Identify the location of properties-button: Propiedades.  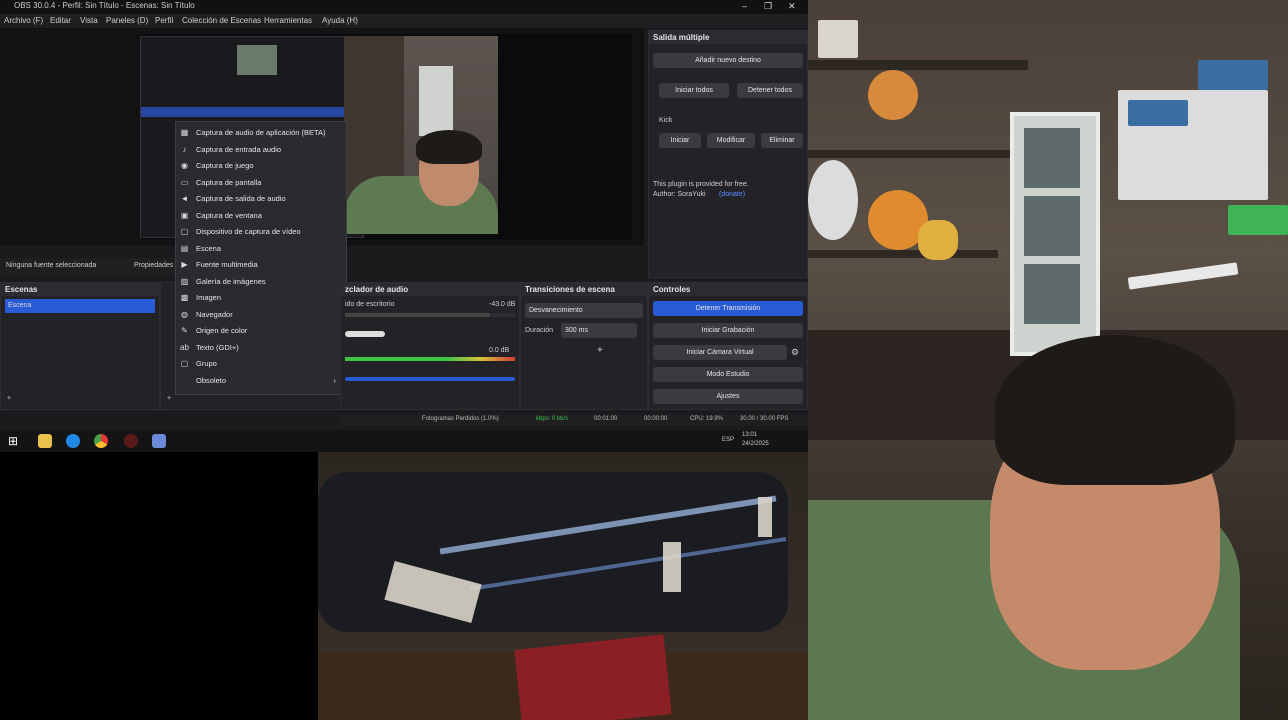
(153, 265).